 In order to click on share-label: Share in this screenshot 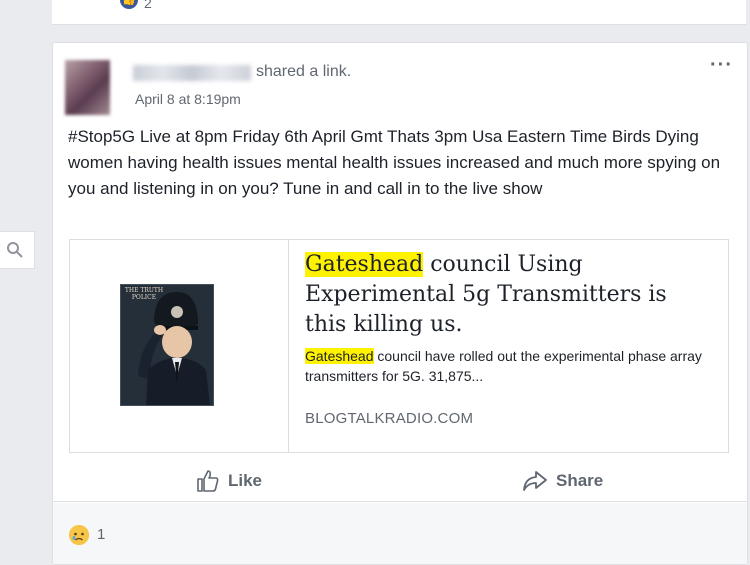, I will do `click(580, 480)`.